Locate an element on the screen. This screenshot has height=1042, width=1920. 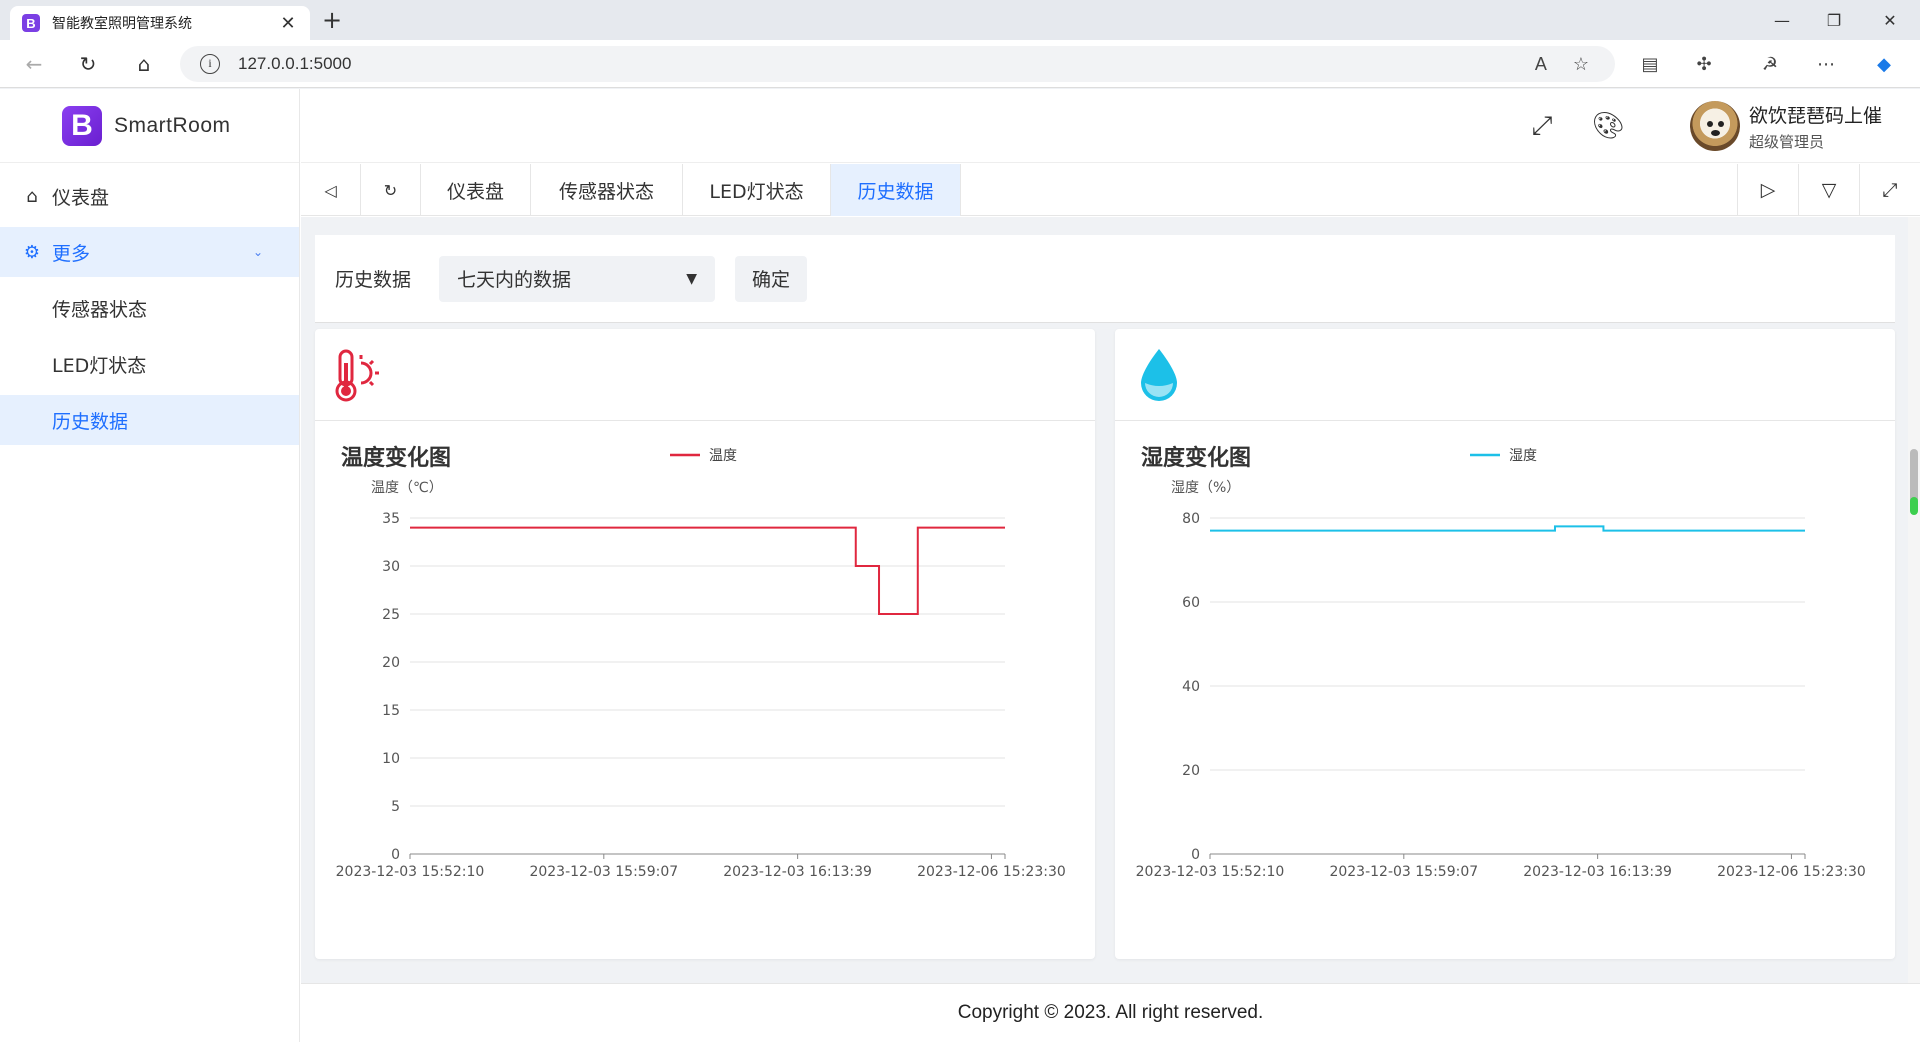
extension-icon: ☭ is located at coordinates (1770, 64).